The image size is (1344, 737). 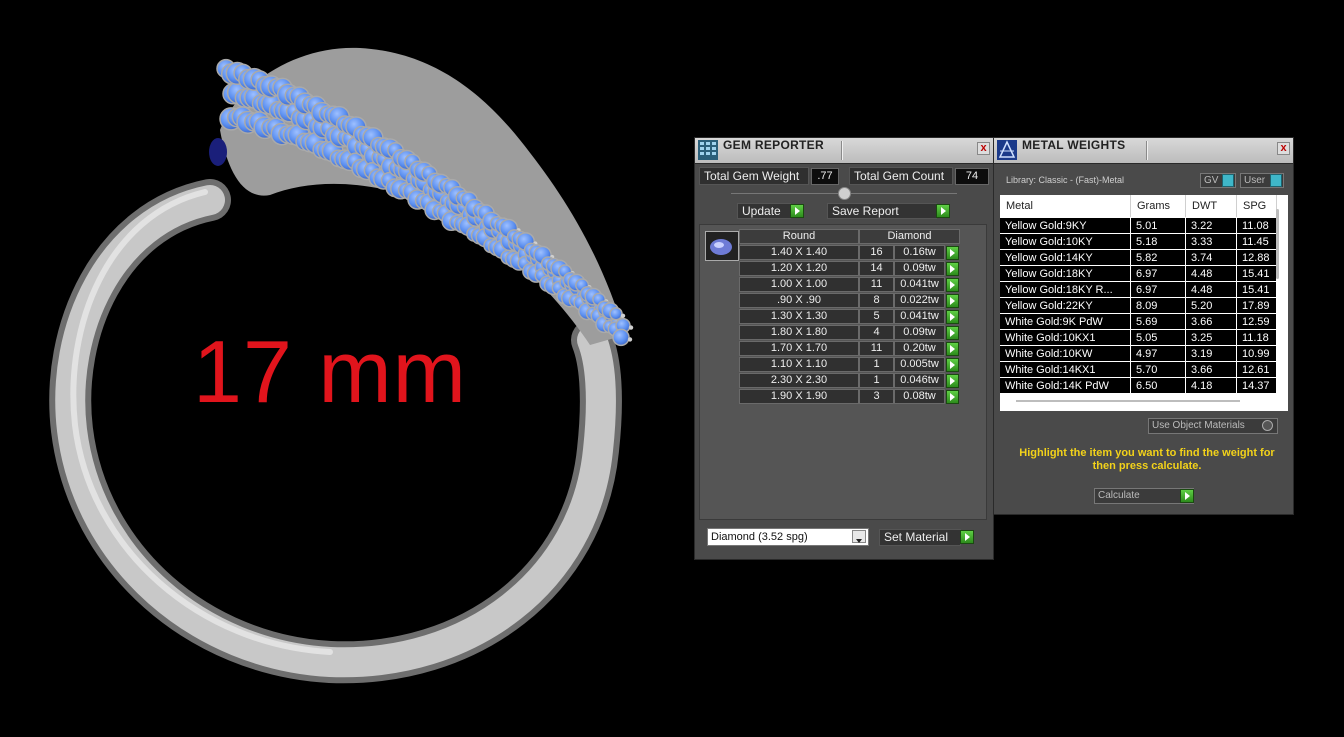 I want to click on gem-weight-cell: 0.09tw, so click(x=919, y=268).